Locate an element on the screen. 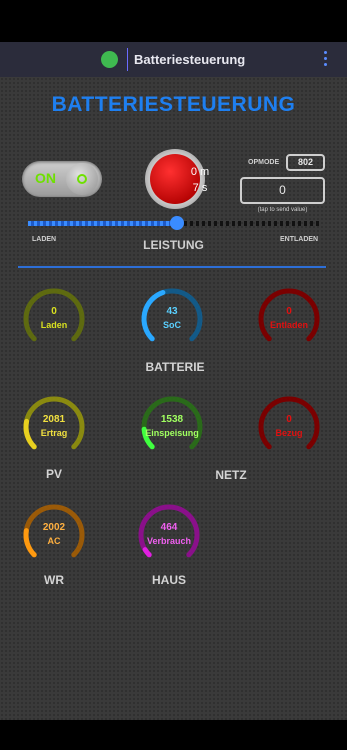 This screenshot has height=750, width=347. gauge-bezug: 0 Bezug is located at coordinates (289, 427).